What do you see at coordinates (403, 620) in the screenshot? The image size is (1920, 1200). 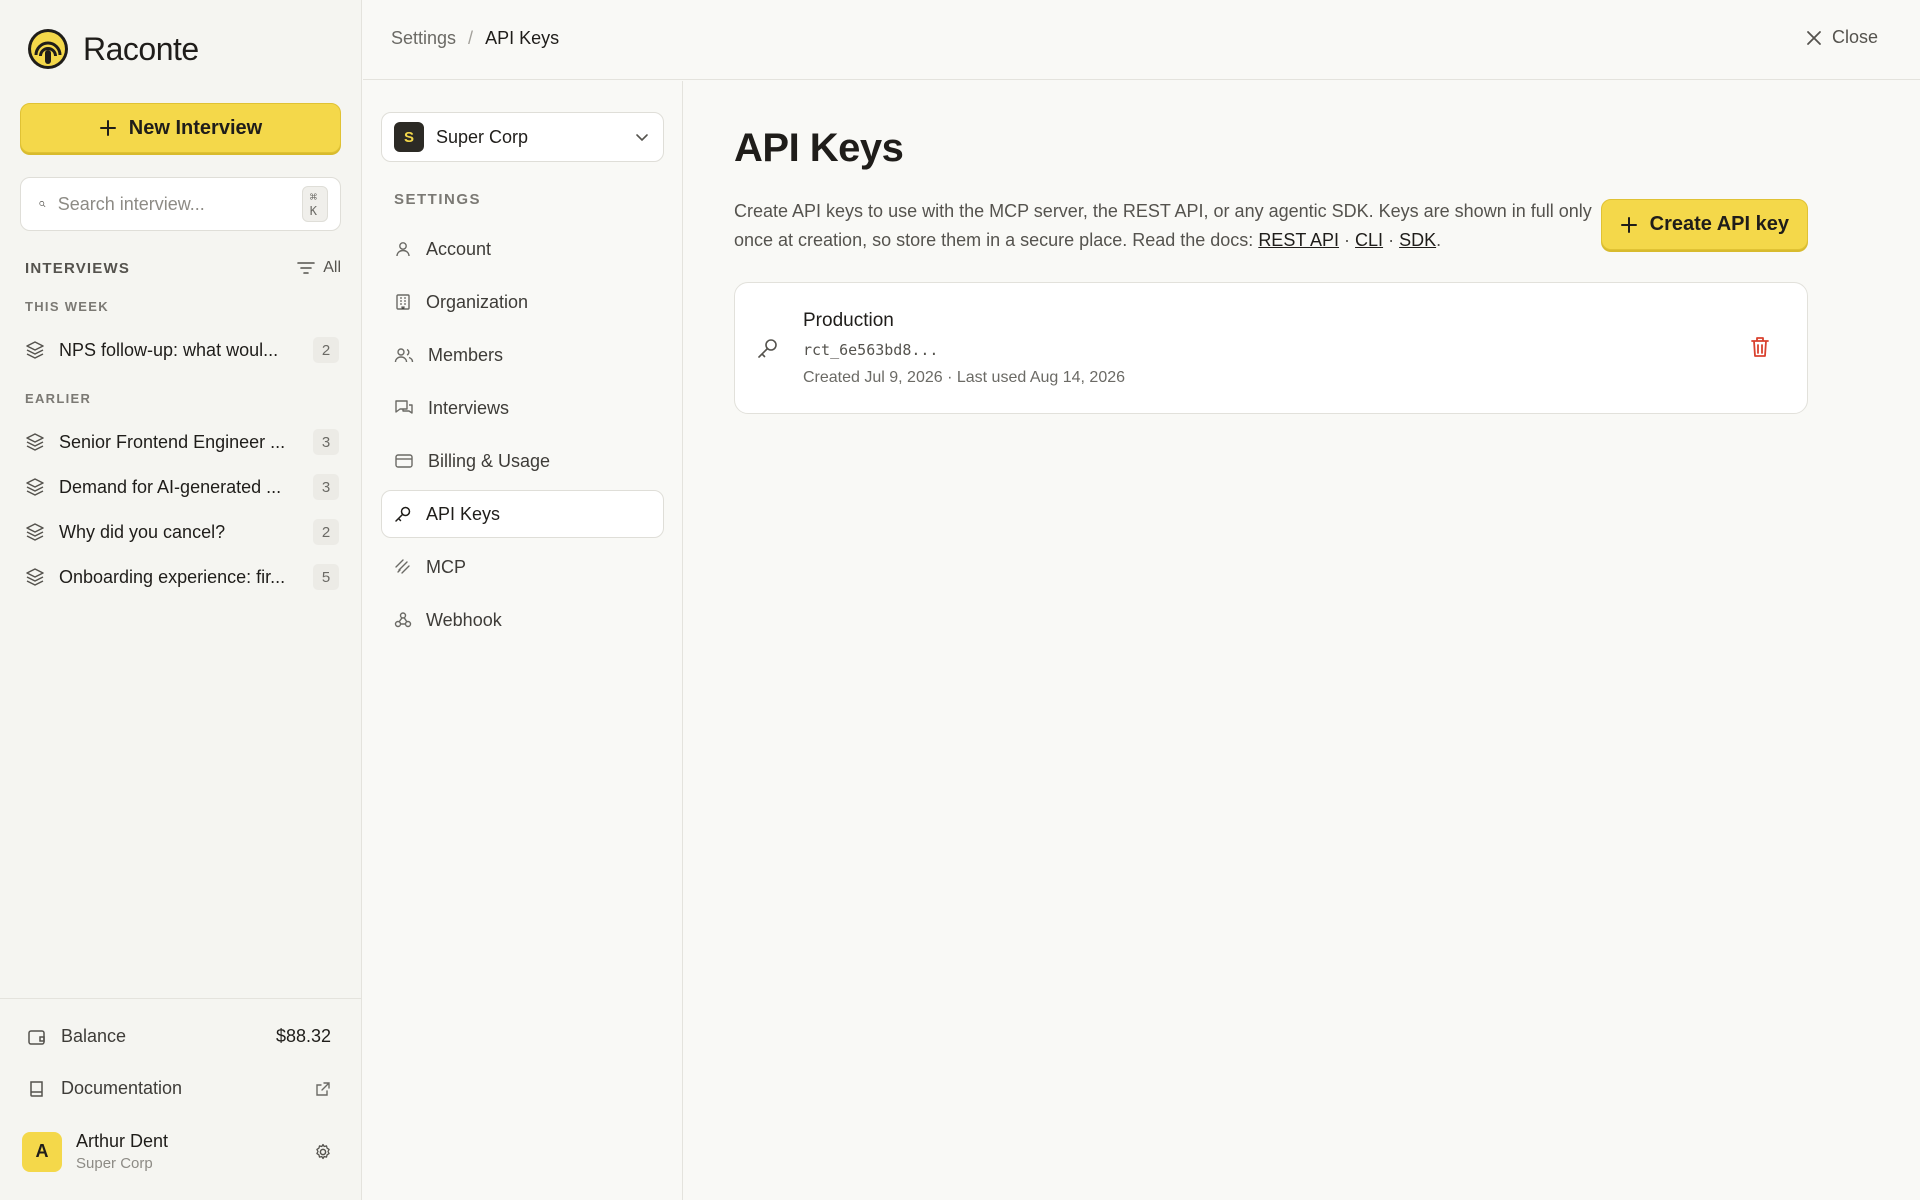 I see `webhook-icon` at bounding box center [403, 620].